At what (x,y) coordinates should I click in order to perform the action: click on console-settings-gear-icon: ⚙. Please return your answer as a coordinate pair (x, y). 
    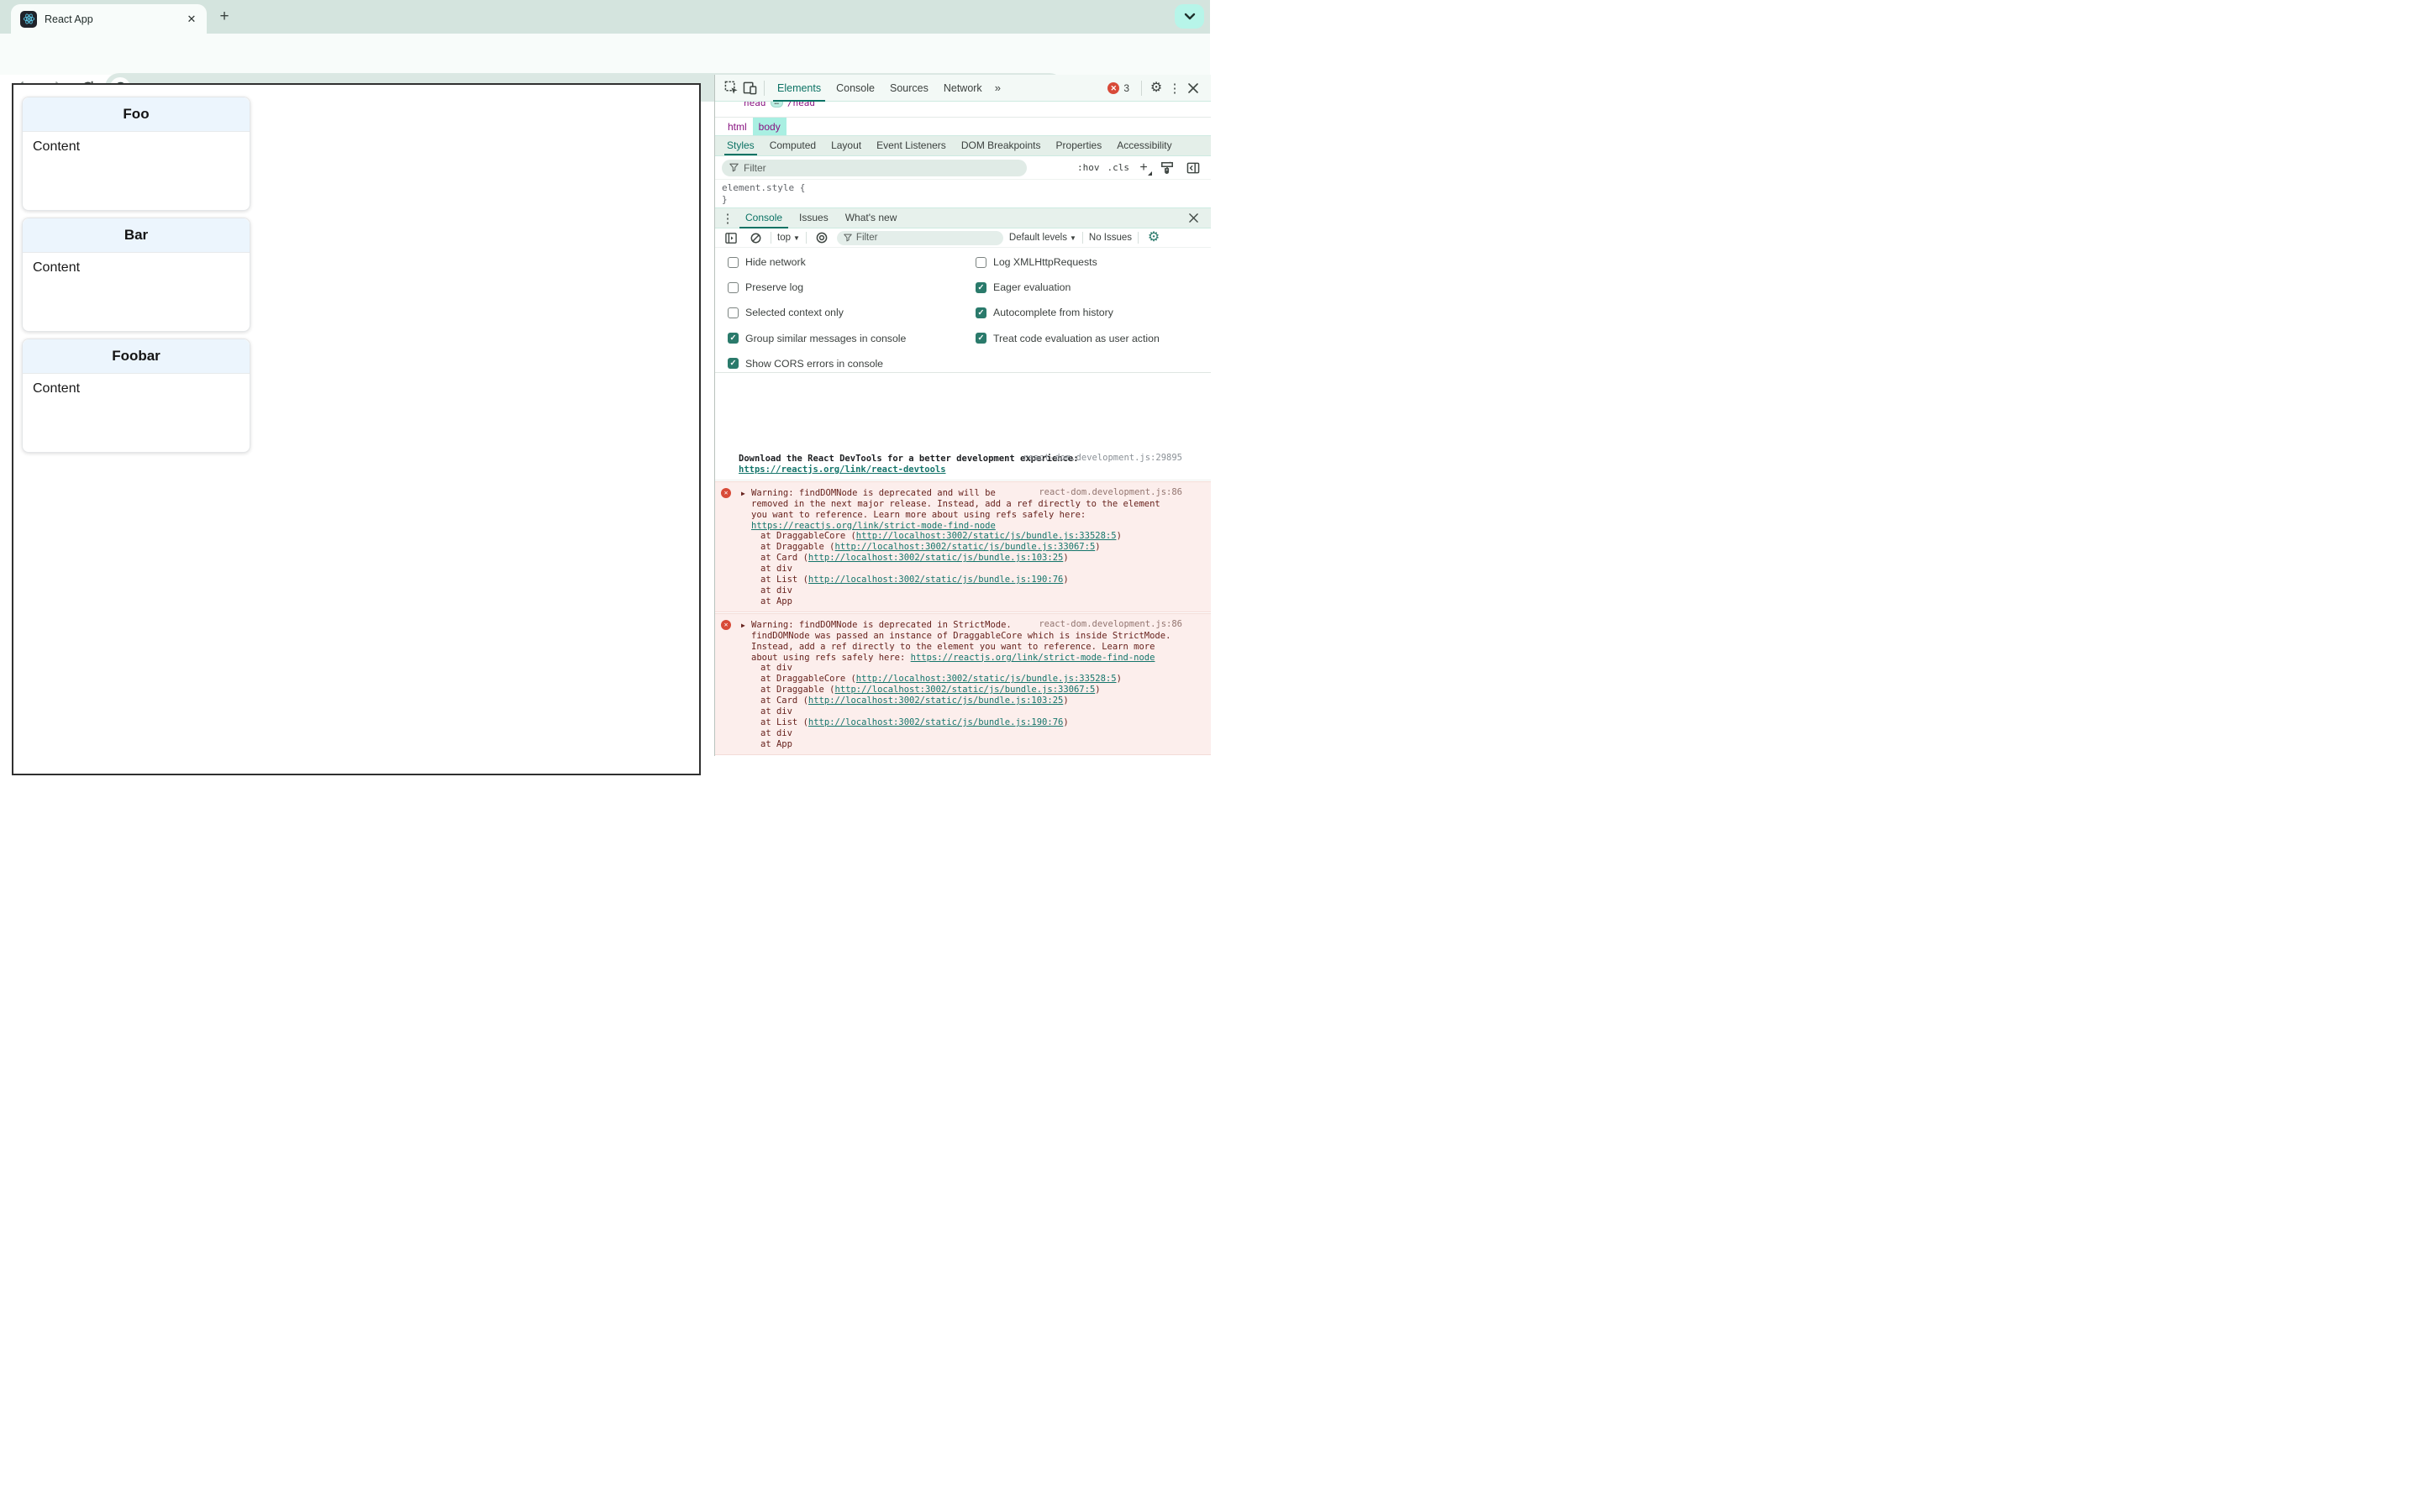
    Looking at the image, I should click on (1153, 237).